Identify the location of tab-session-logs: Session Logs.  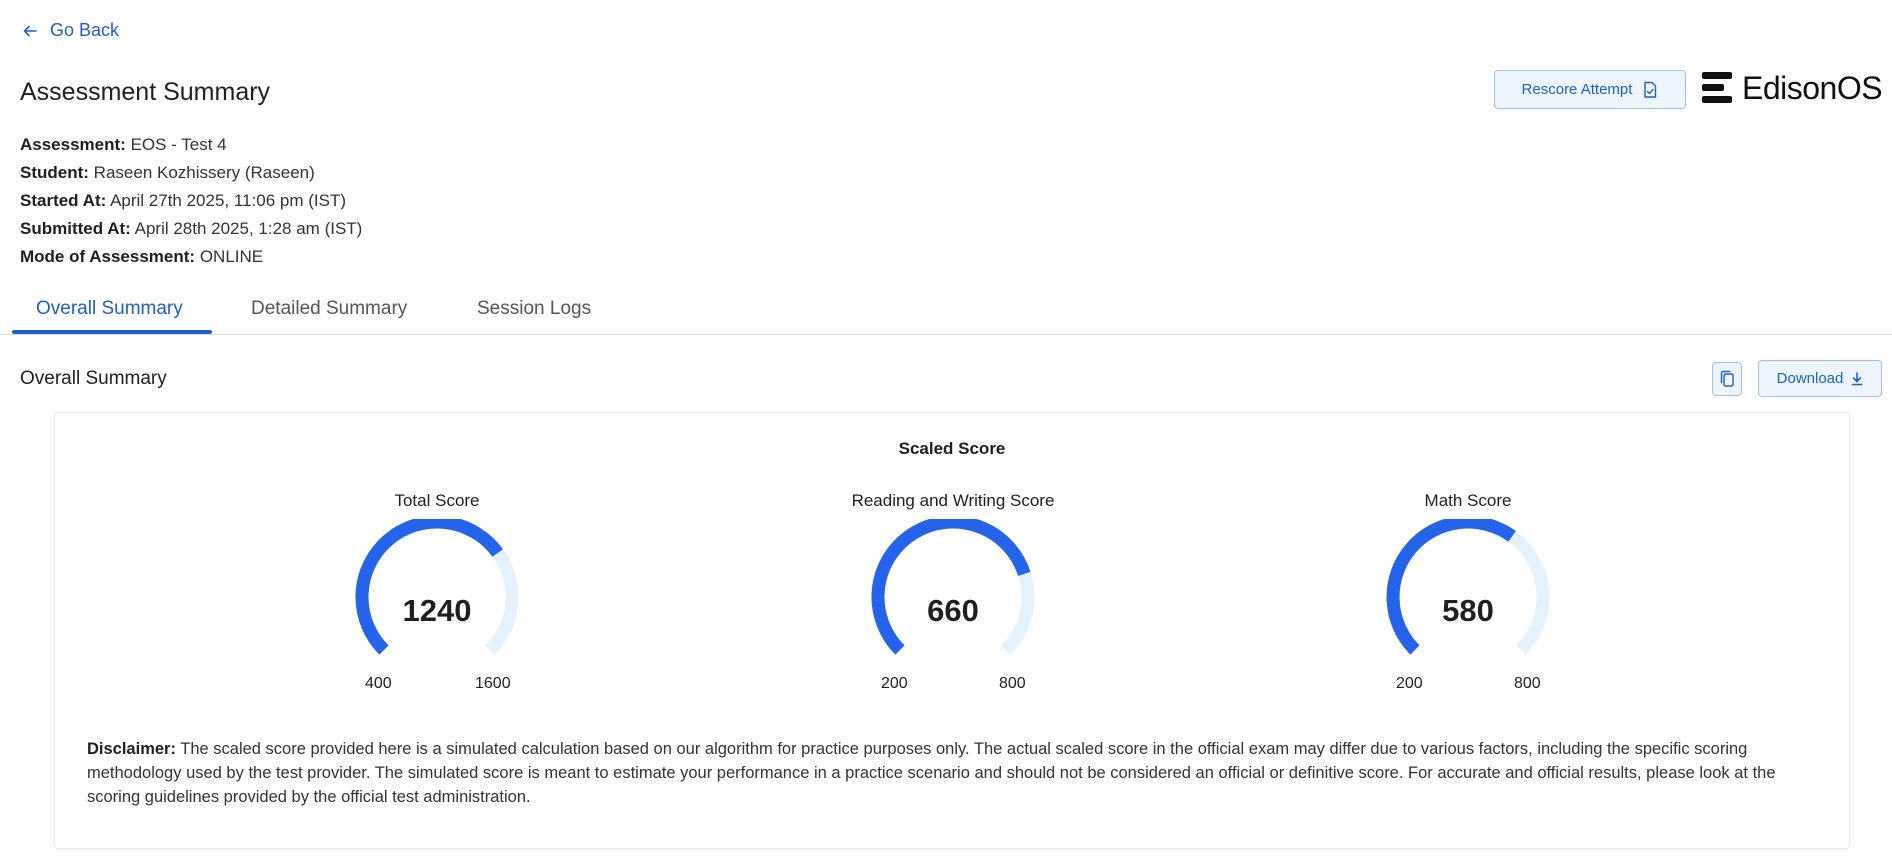
(534, 315).